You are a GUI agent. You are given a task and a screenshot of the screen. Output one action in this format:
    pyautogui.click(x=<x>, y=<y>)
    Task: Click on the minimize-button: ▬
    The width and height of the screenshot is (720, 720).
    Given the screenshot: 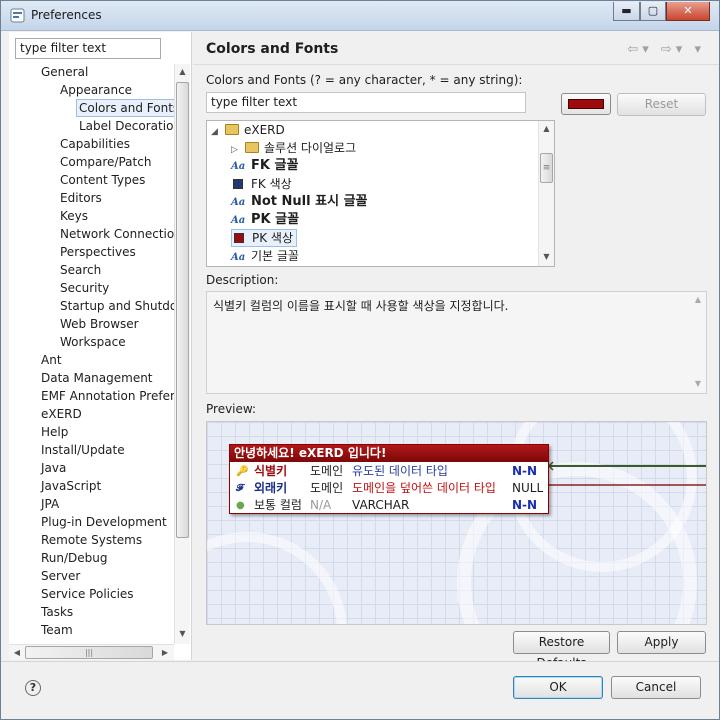 What is the action you would take?
    pyautogui.click(x=626, y=11)
    